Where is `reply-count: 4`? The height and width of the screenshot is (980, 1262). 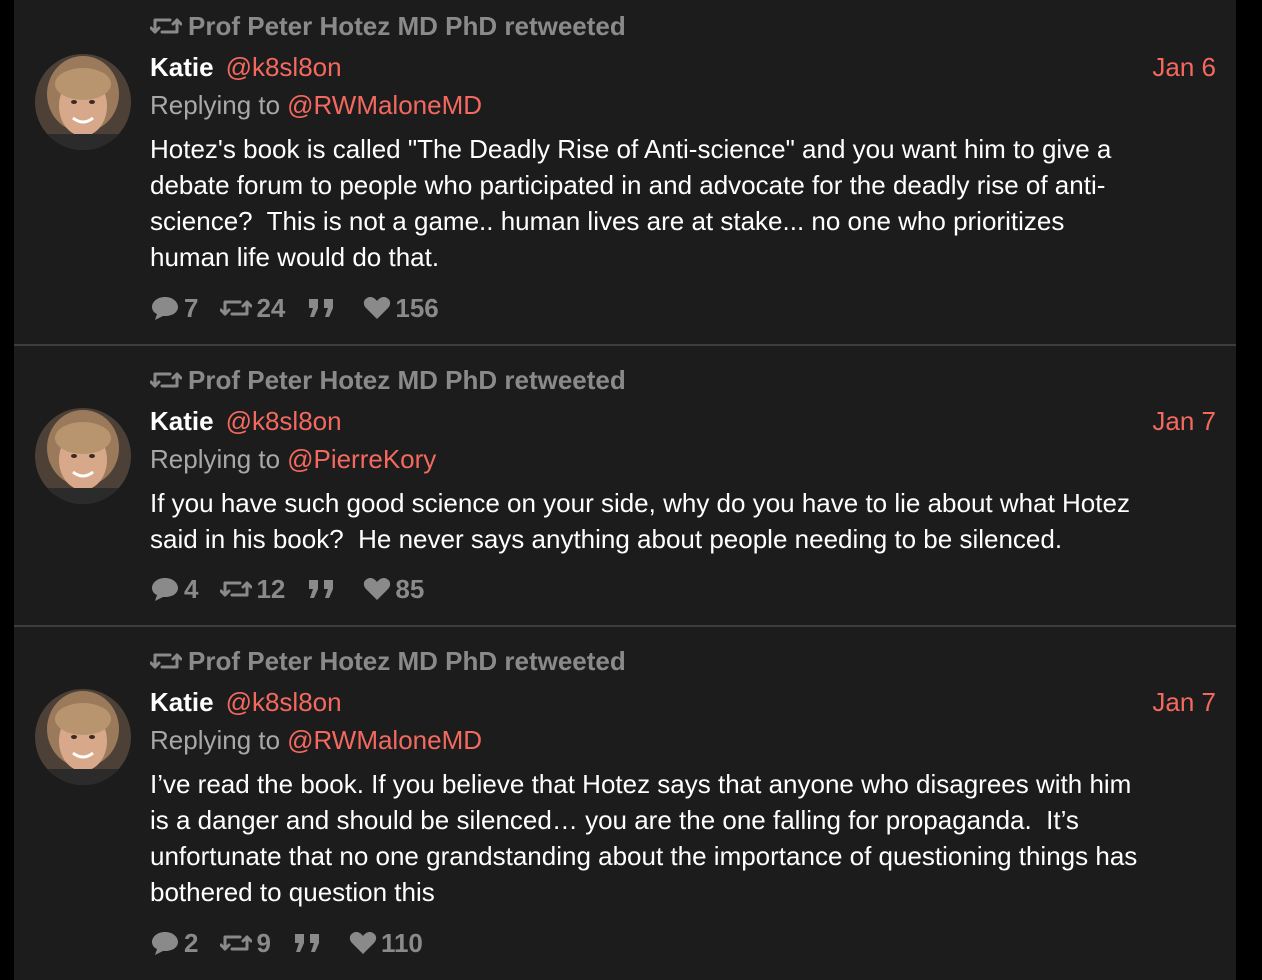
reply-count: 4 is located at coordinates (191, 588).